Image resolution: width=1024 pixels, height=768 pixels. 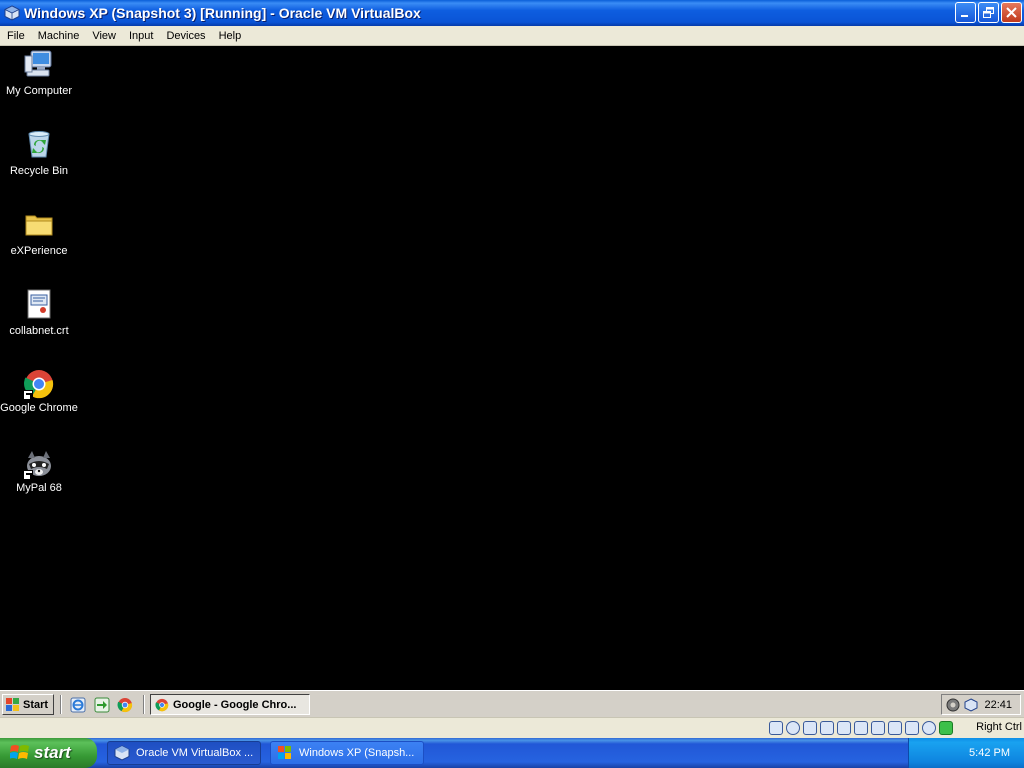 What do you see at coordinates (39, 488) in the screenshot?
I see `desktop-icon-label: MyPal 68` at bounding box center [39, 488].